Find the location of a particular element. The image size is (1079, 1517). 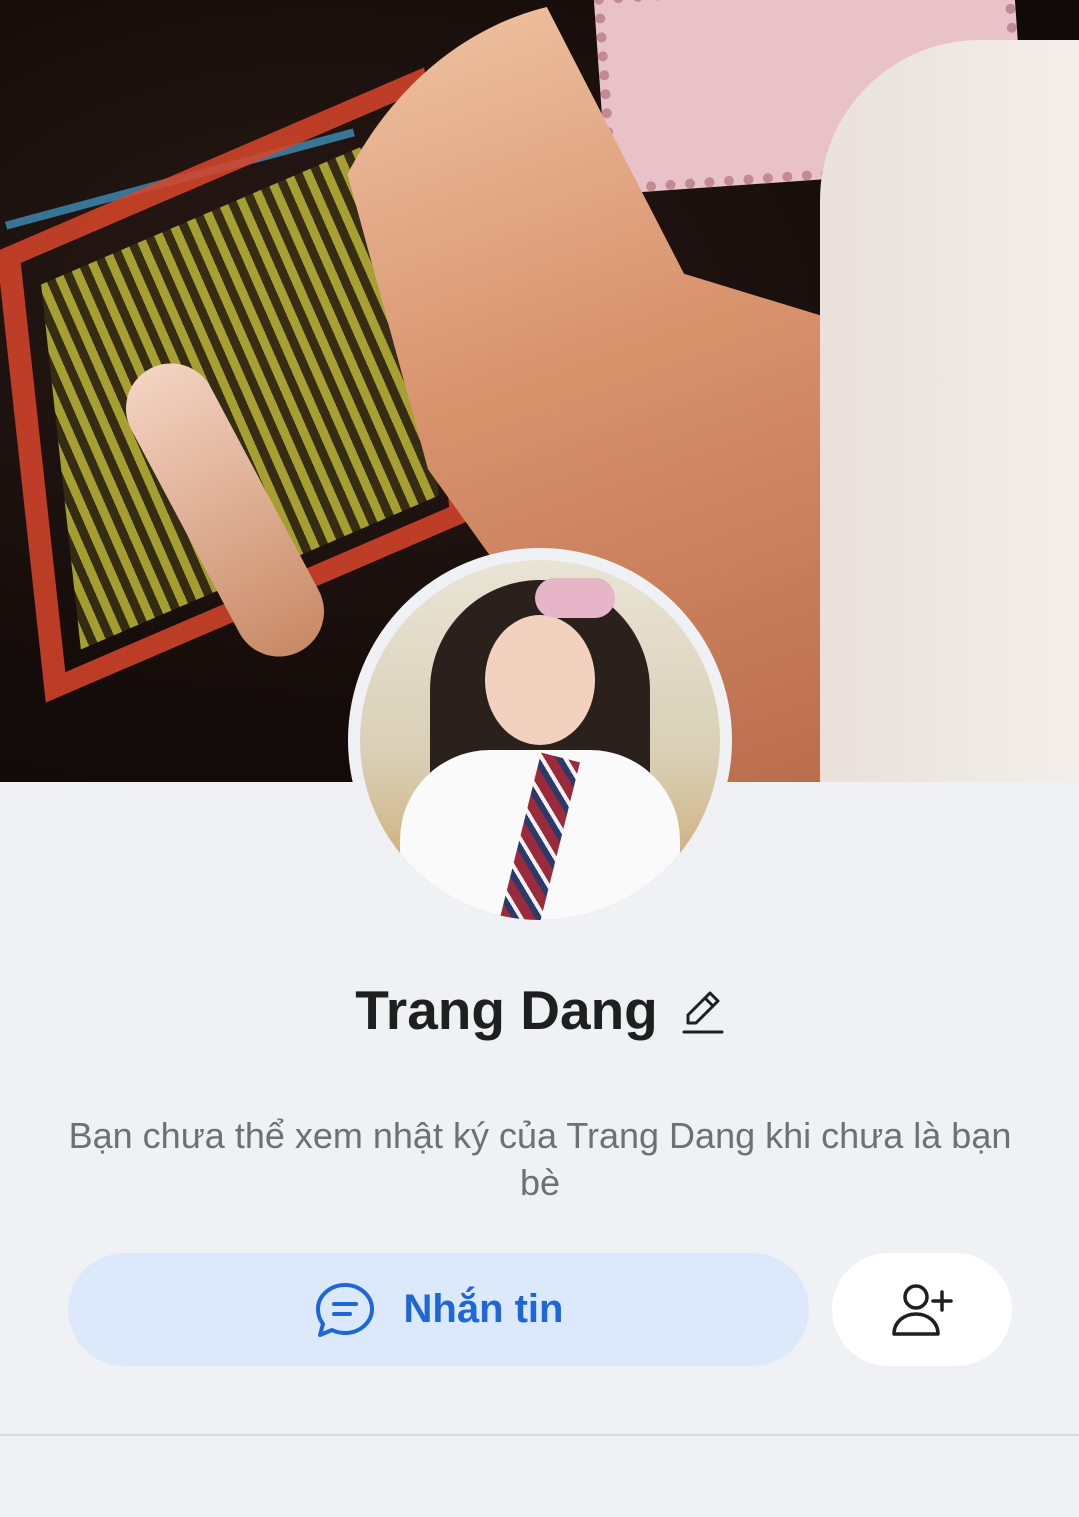

message-button-label: Nhắn tin is located at coordinates (483, 1309).